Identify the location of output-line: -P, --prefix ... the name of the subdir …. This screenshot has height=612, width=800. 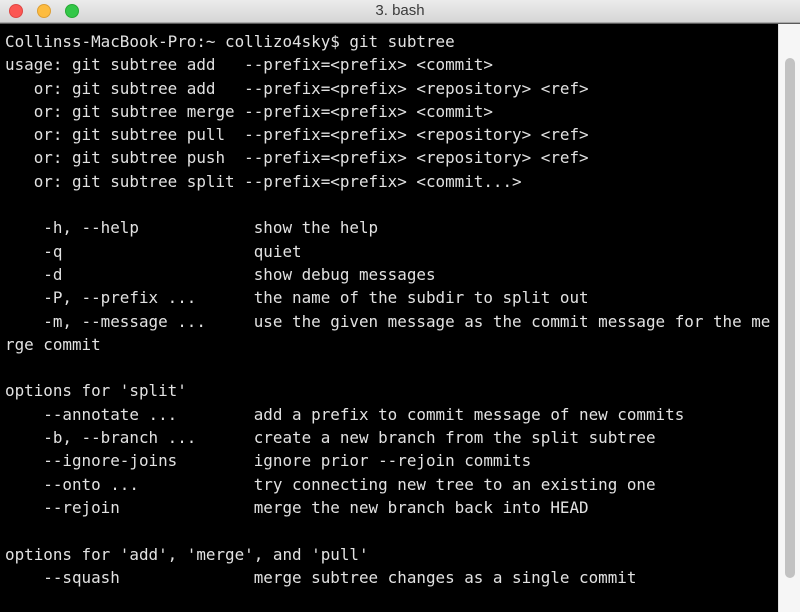
(297, 298).